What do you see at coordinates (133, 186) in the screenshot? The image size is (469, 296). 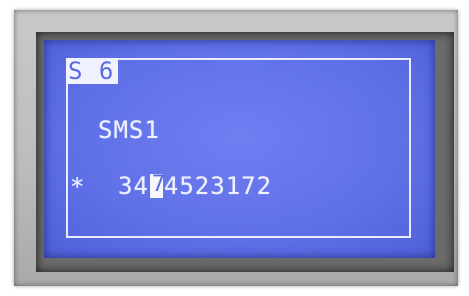 I see `number-before-cursor: 34` at bounding box center [133, 186].